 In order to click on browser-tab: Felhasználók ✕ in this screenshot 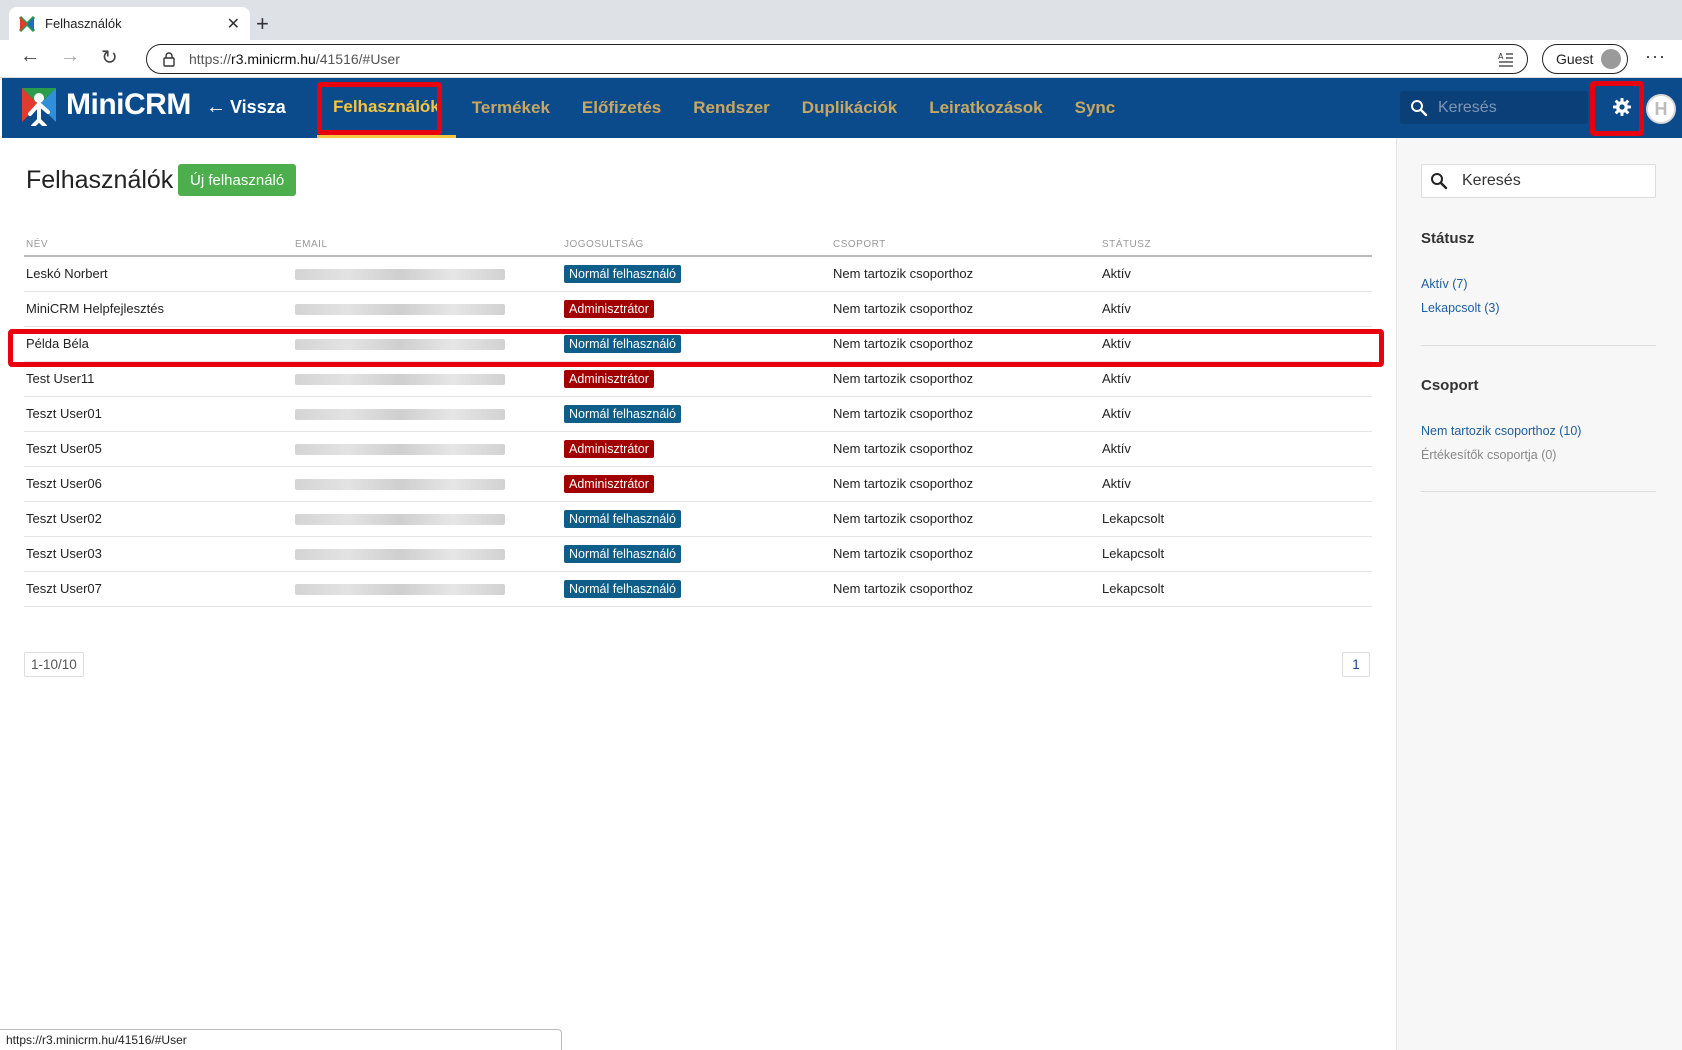, I will do `click(129, 23)`.